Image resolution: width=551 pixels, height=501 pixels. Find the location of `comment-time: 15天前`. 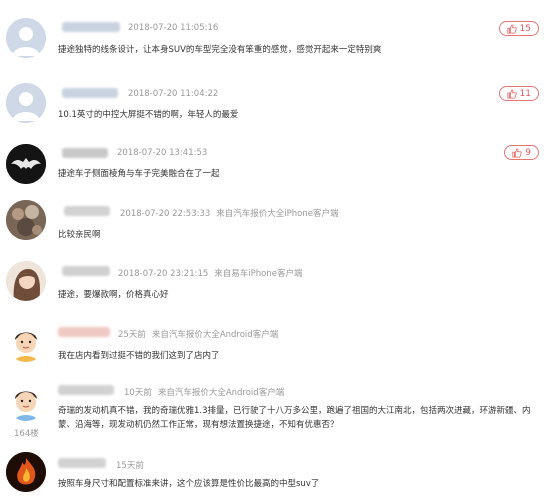

comment-time: 15天前 is located at coordinates (130, 466).